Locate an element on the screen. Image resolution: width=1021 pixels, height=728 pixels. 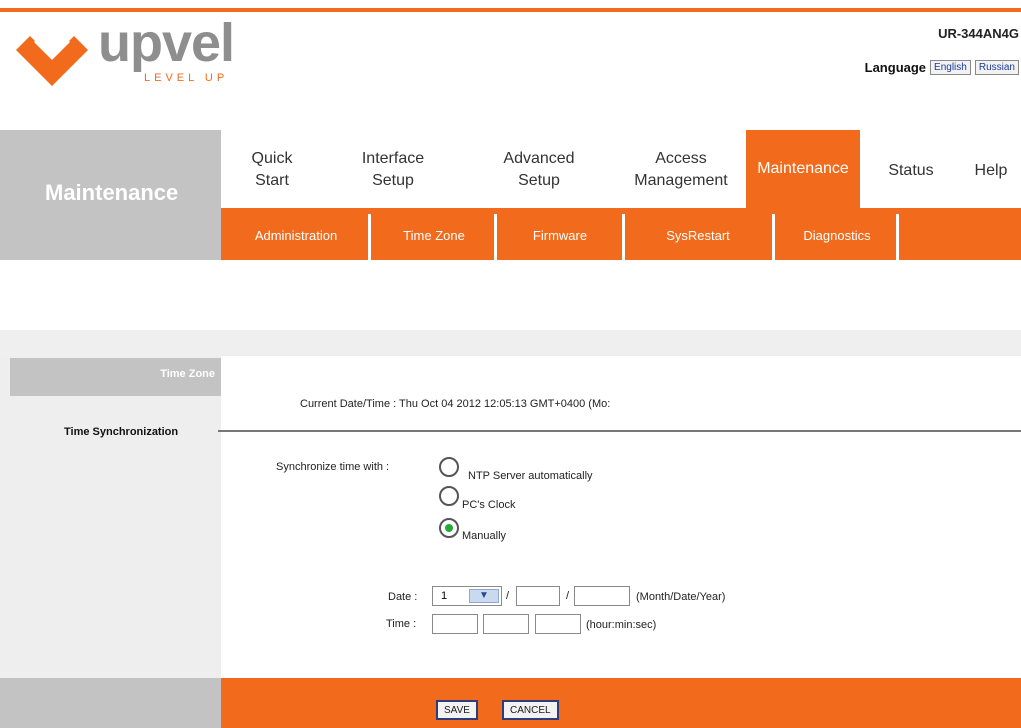
content-left-column is located at coordinates (110, 517).